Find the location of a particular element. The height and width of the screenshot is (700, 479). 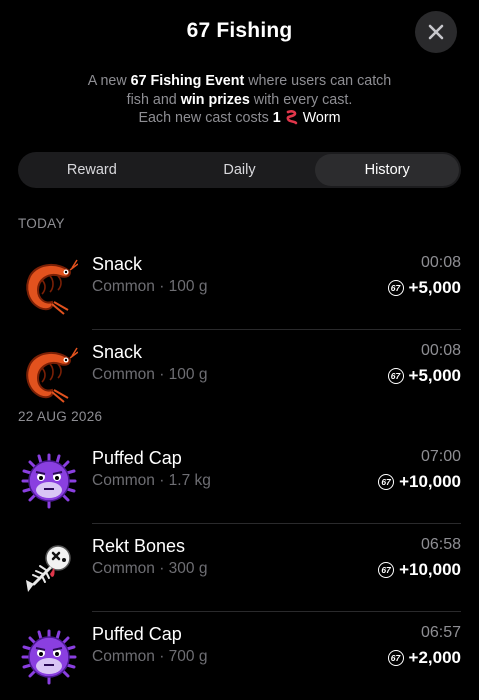

fish-bones-icon is located at coordinates (48, 568).